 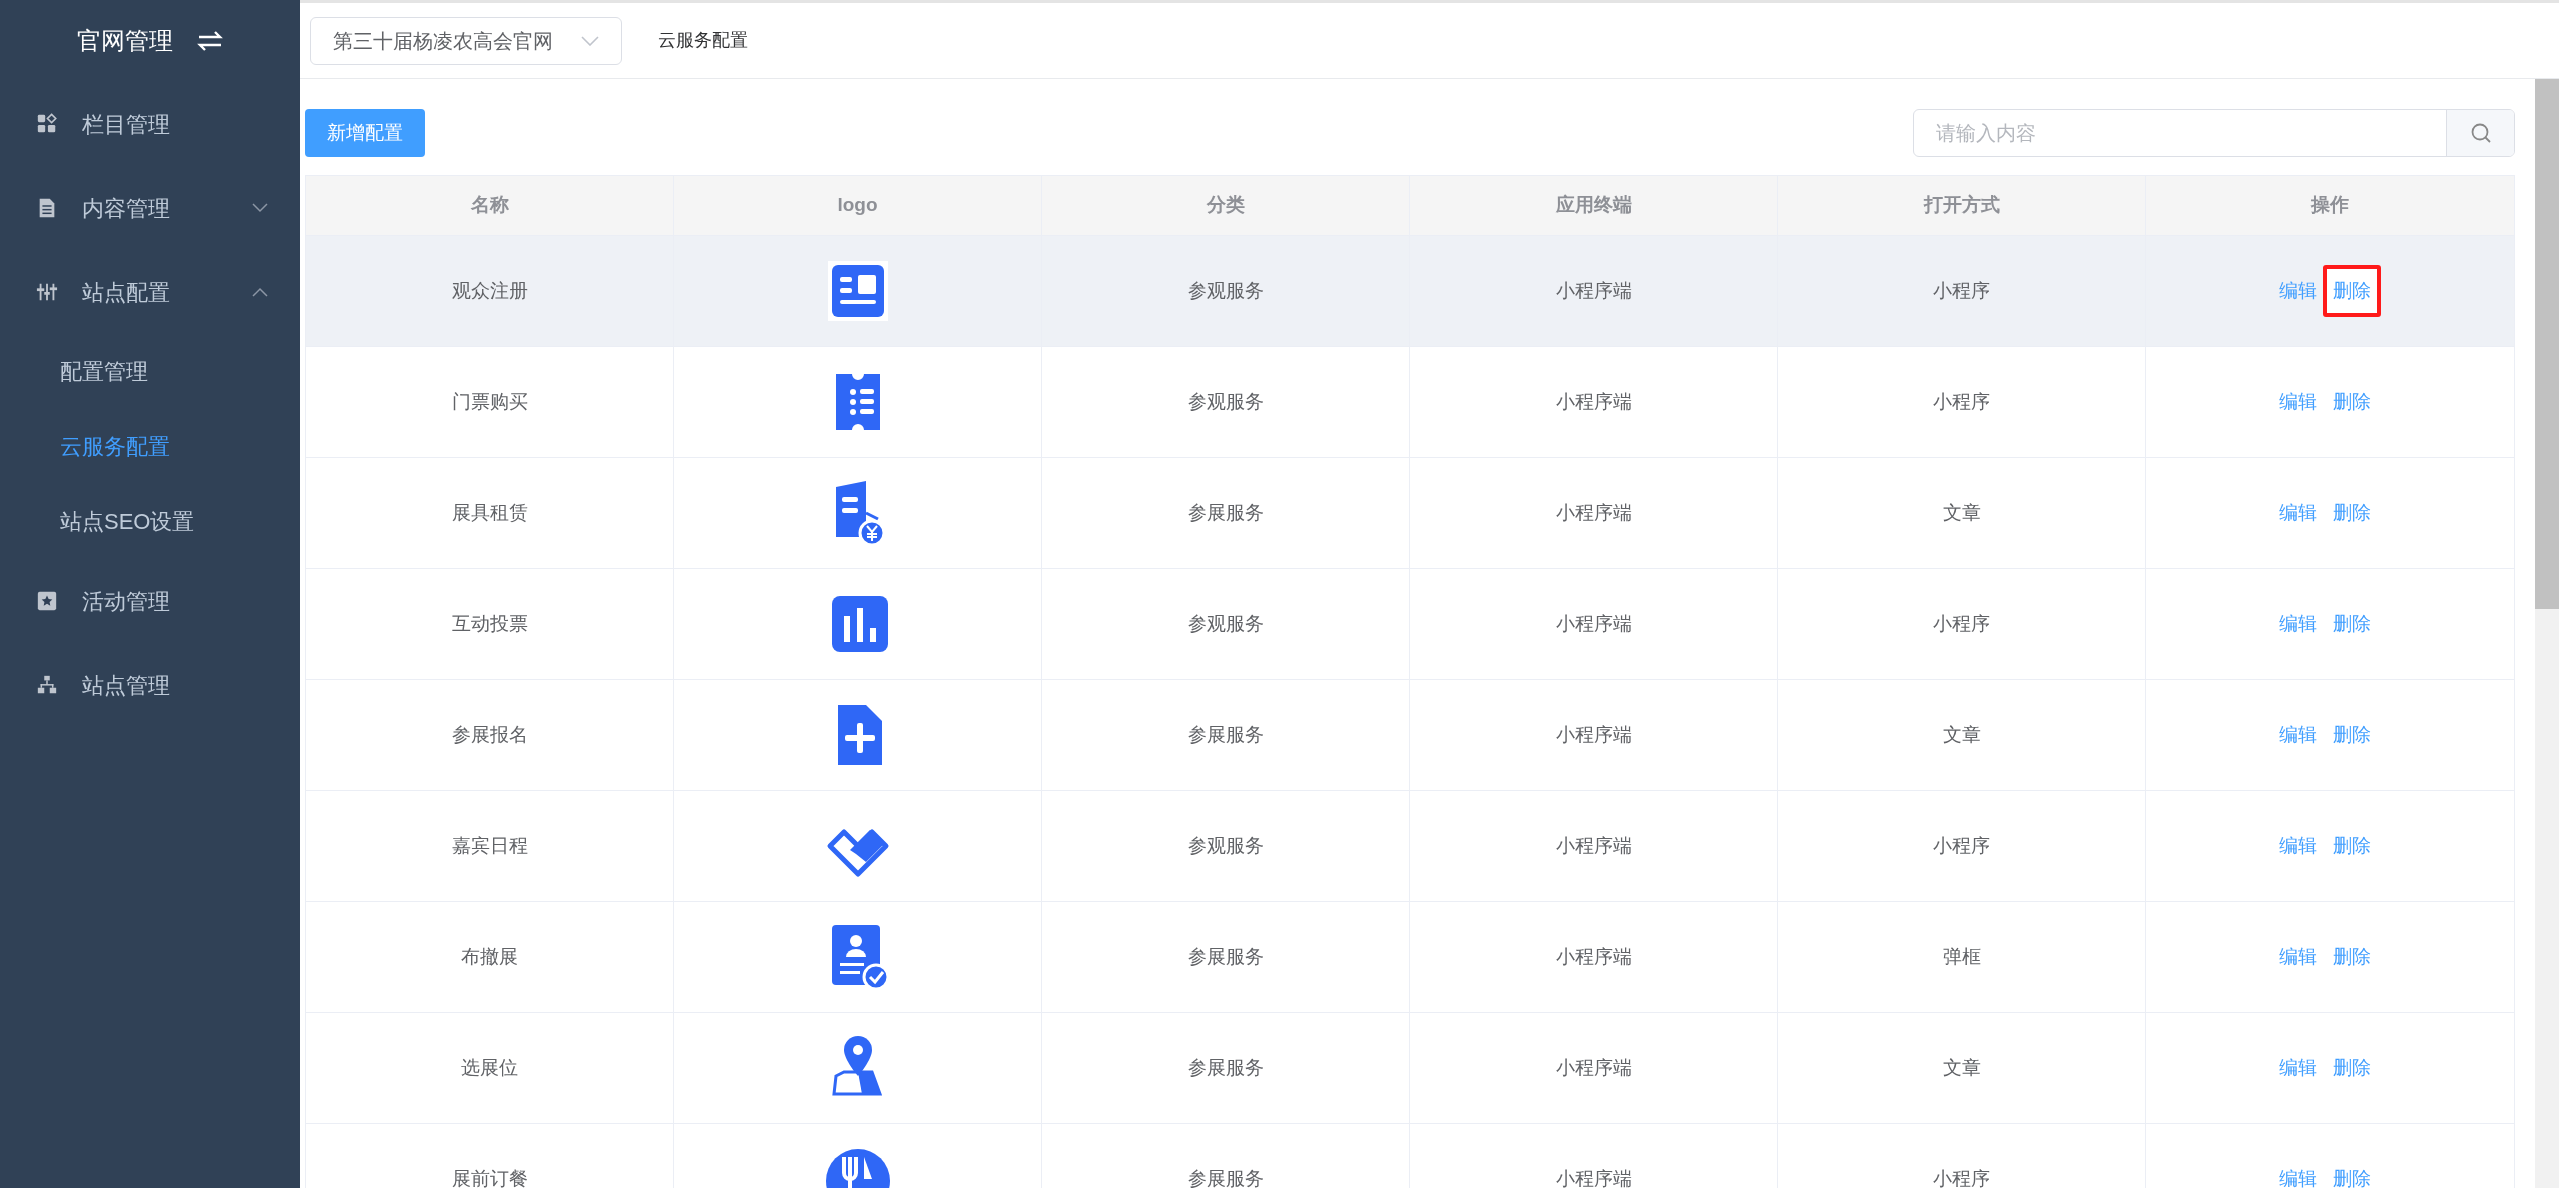 I want to click on add-config-button: 新增配置, so click(x=365, y=133).